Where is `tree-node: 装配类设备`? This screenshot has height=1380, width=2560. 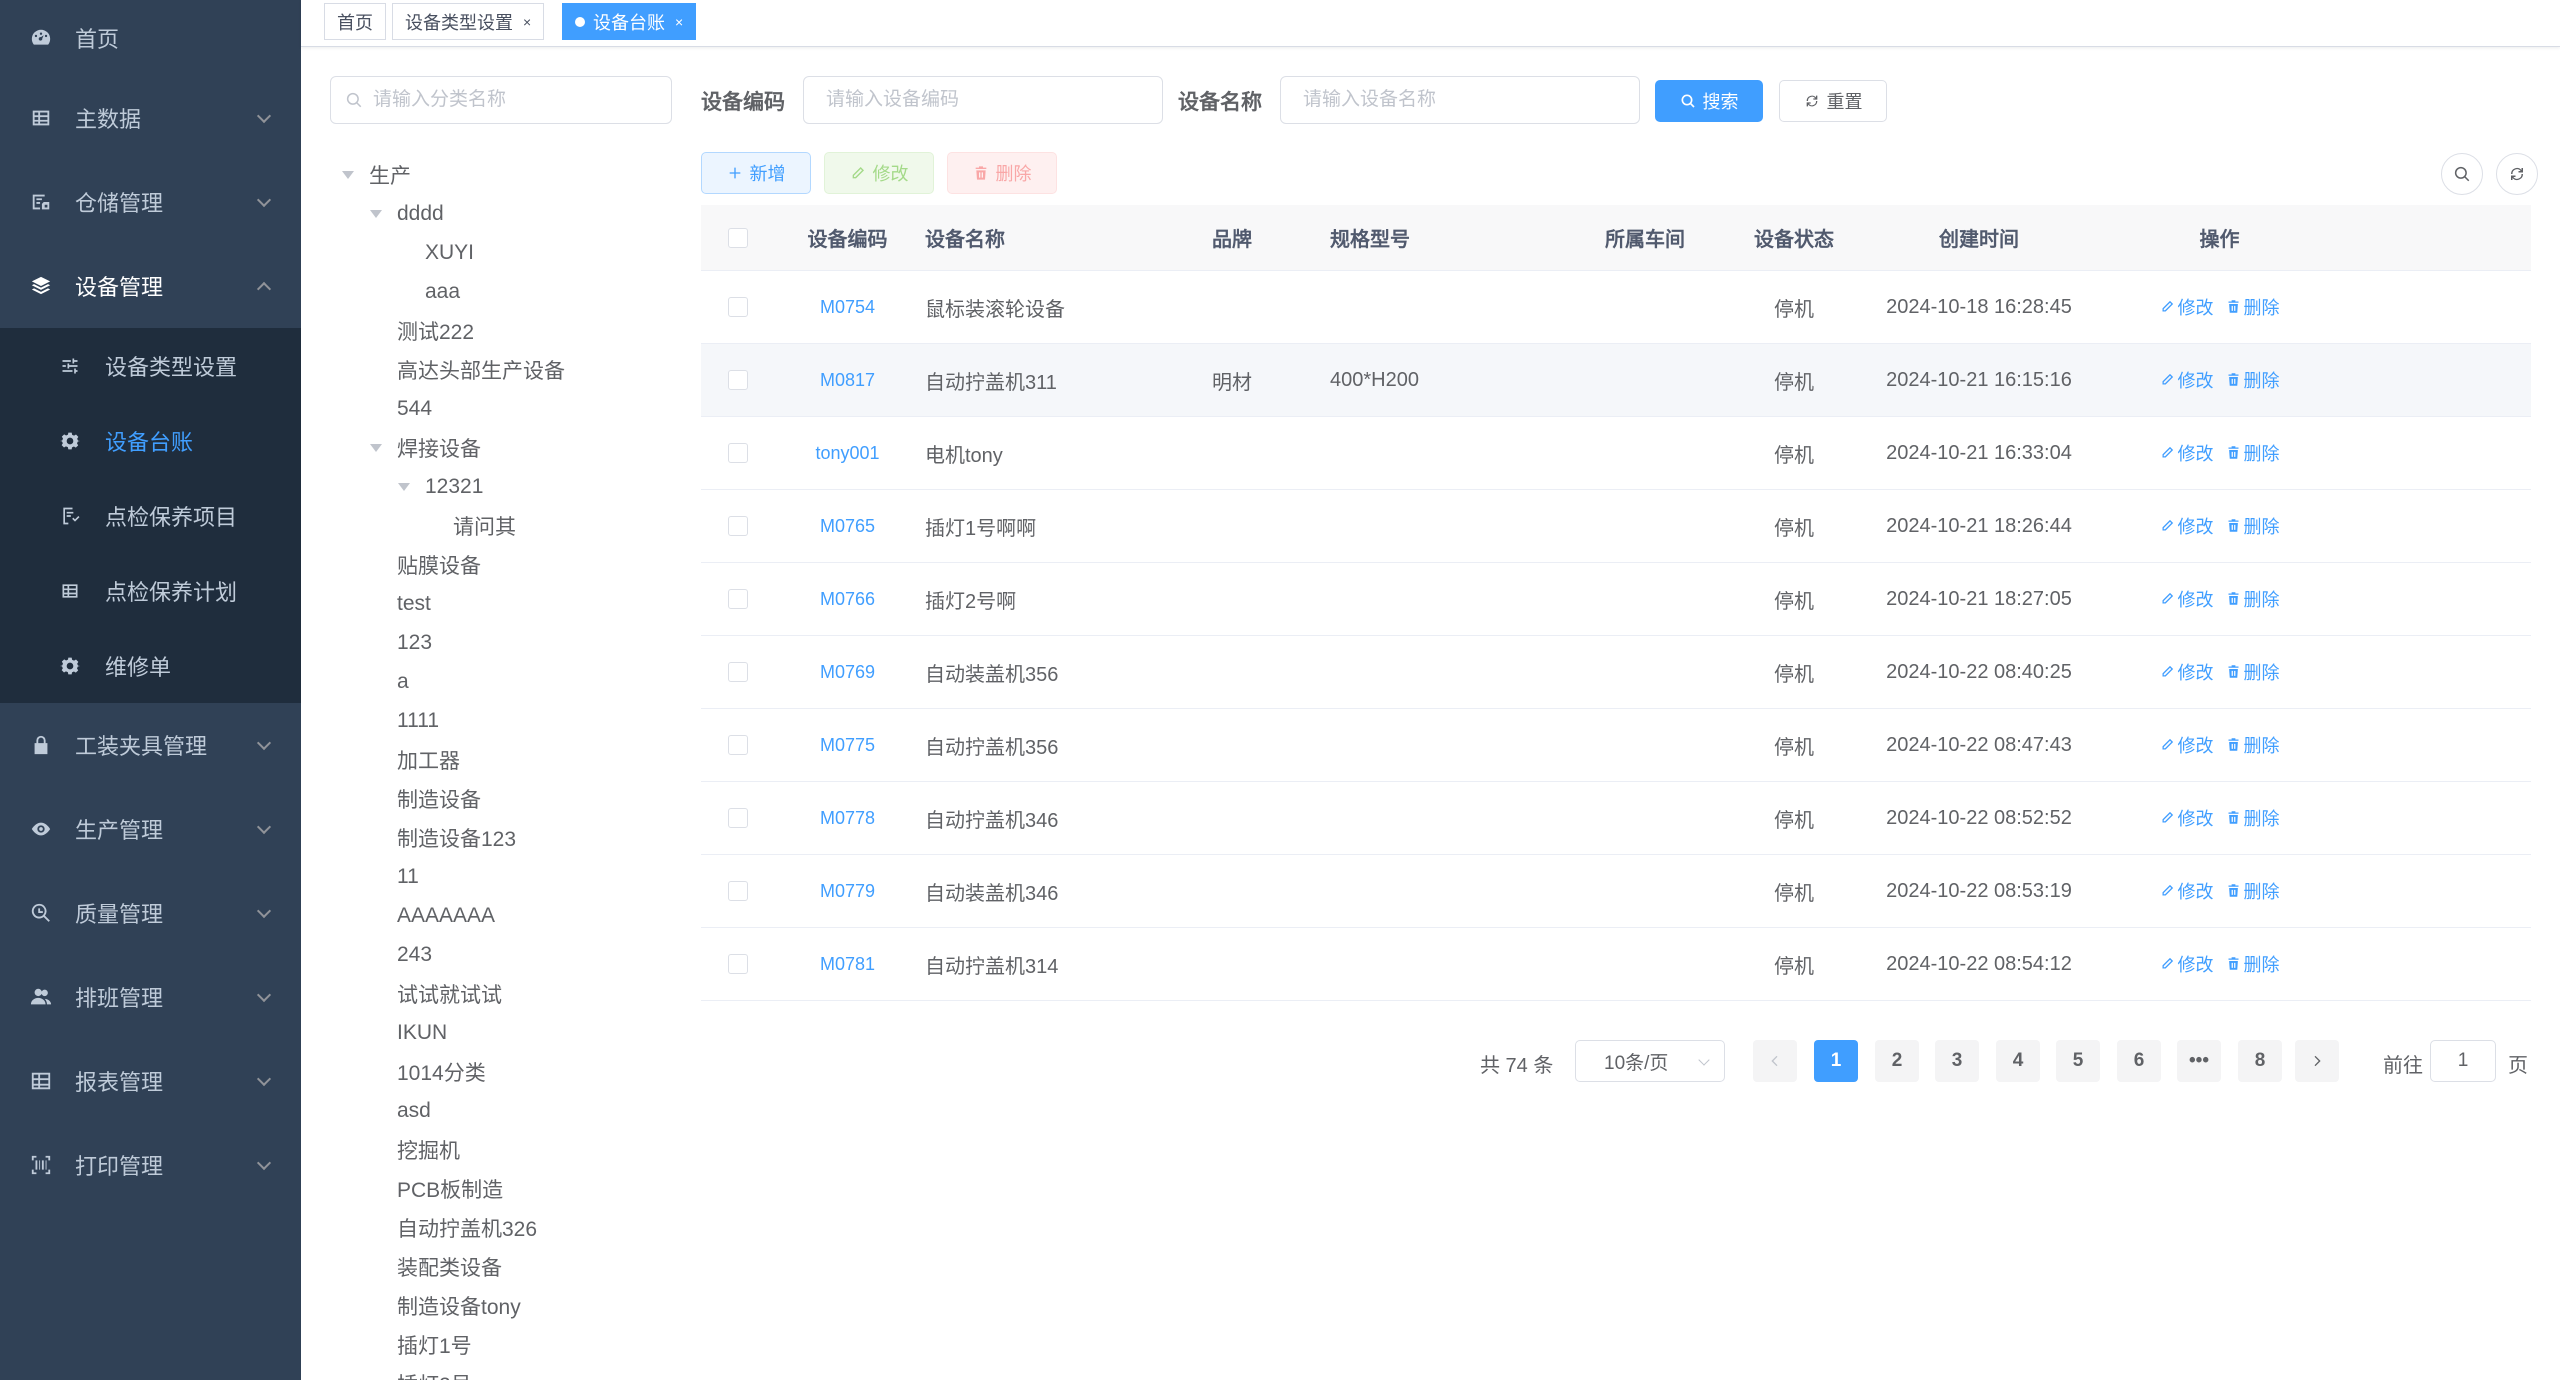 tree-node: 装配类设备 is located at coordinates (501, 1266).